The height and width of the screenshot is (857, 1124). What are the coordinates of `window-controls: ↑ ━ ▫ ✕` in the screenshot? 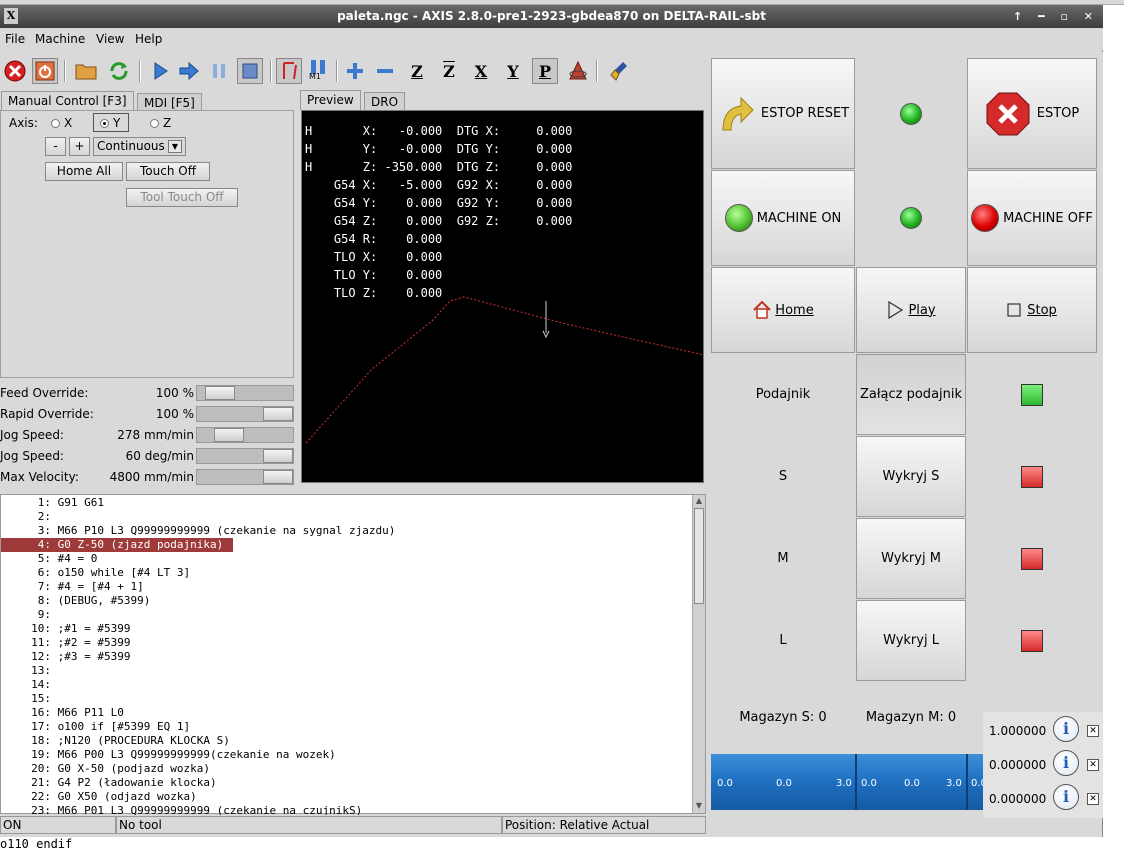 It's located at (1056, 16).